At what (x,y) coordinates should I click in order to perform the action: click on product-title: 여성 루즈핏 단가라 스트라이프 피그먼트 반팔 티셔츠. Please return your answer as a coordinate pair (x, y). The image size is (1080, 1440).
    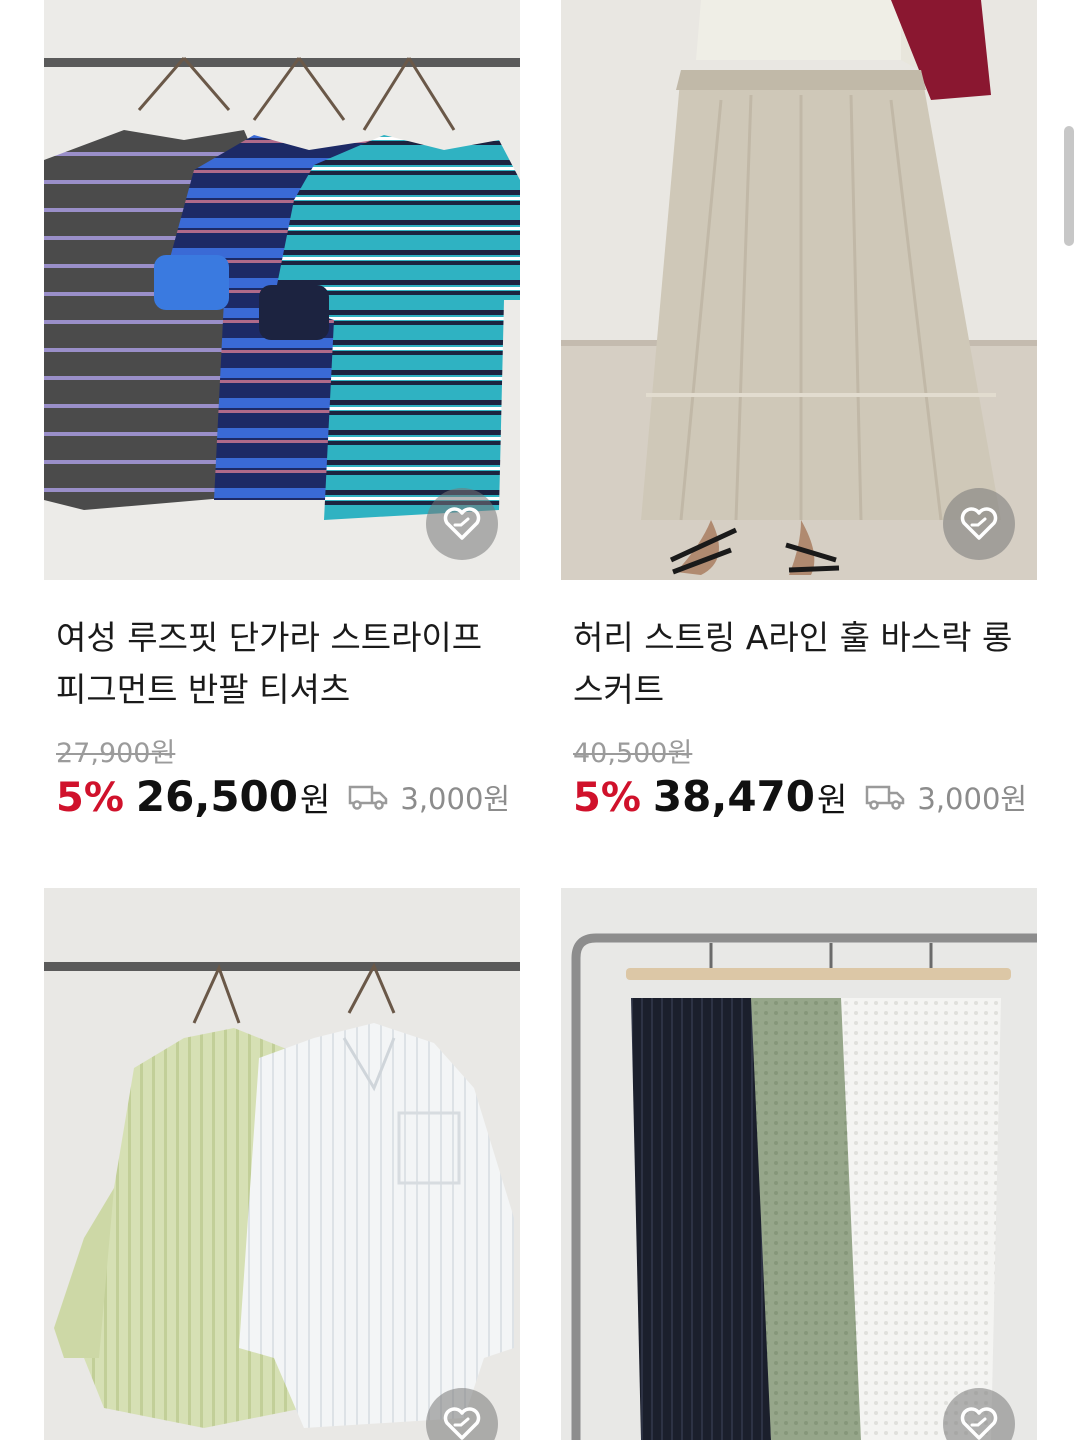
    Looking at the image, I should click on (286, 664).